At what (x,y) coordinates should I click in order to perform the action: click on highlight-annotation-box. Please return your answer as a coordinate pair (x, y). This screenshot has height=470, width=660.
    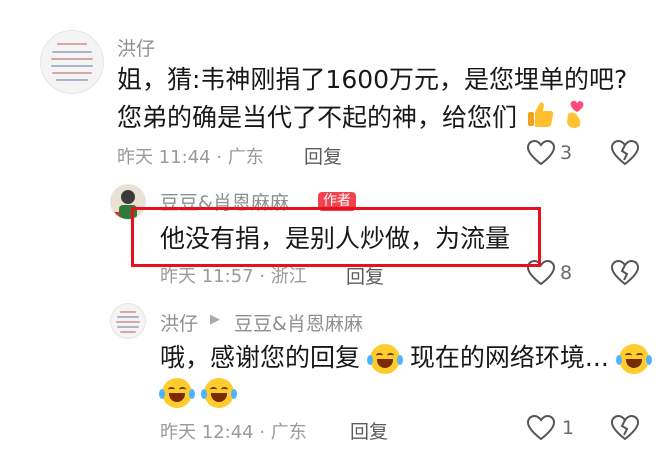
    Looking at the image, I should click on (336, 237).